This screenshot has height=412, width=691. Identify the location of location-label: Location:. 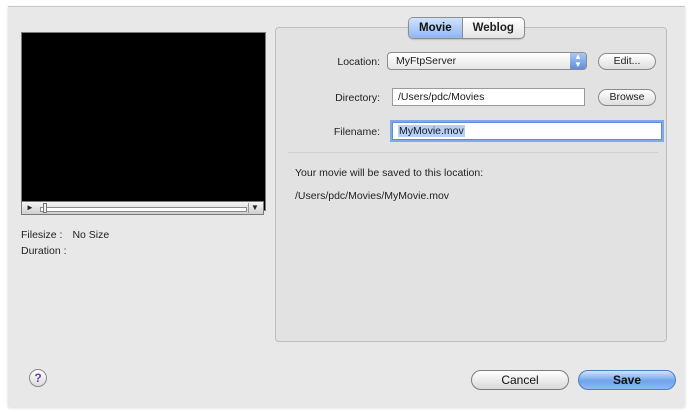
(358, 62).